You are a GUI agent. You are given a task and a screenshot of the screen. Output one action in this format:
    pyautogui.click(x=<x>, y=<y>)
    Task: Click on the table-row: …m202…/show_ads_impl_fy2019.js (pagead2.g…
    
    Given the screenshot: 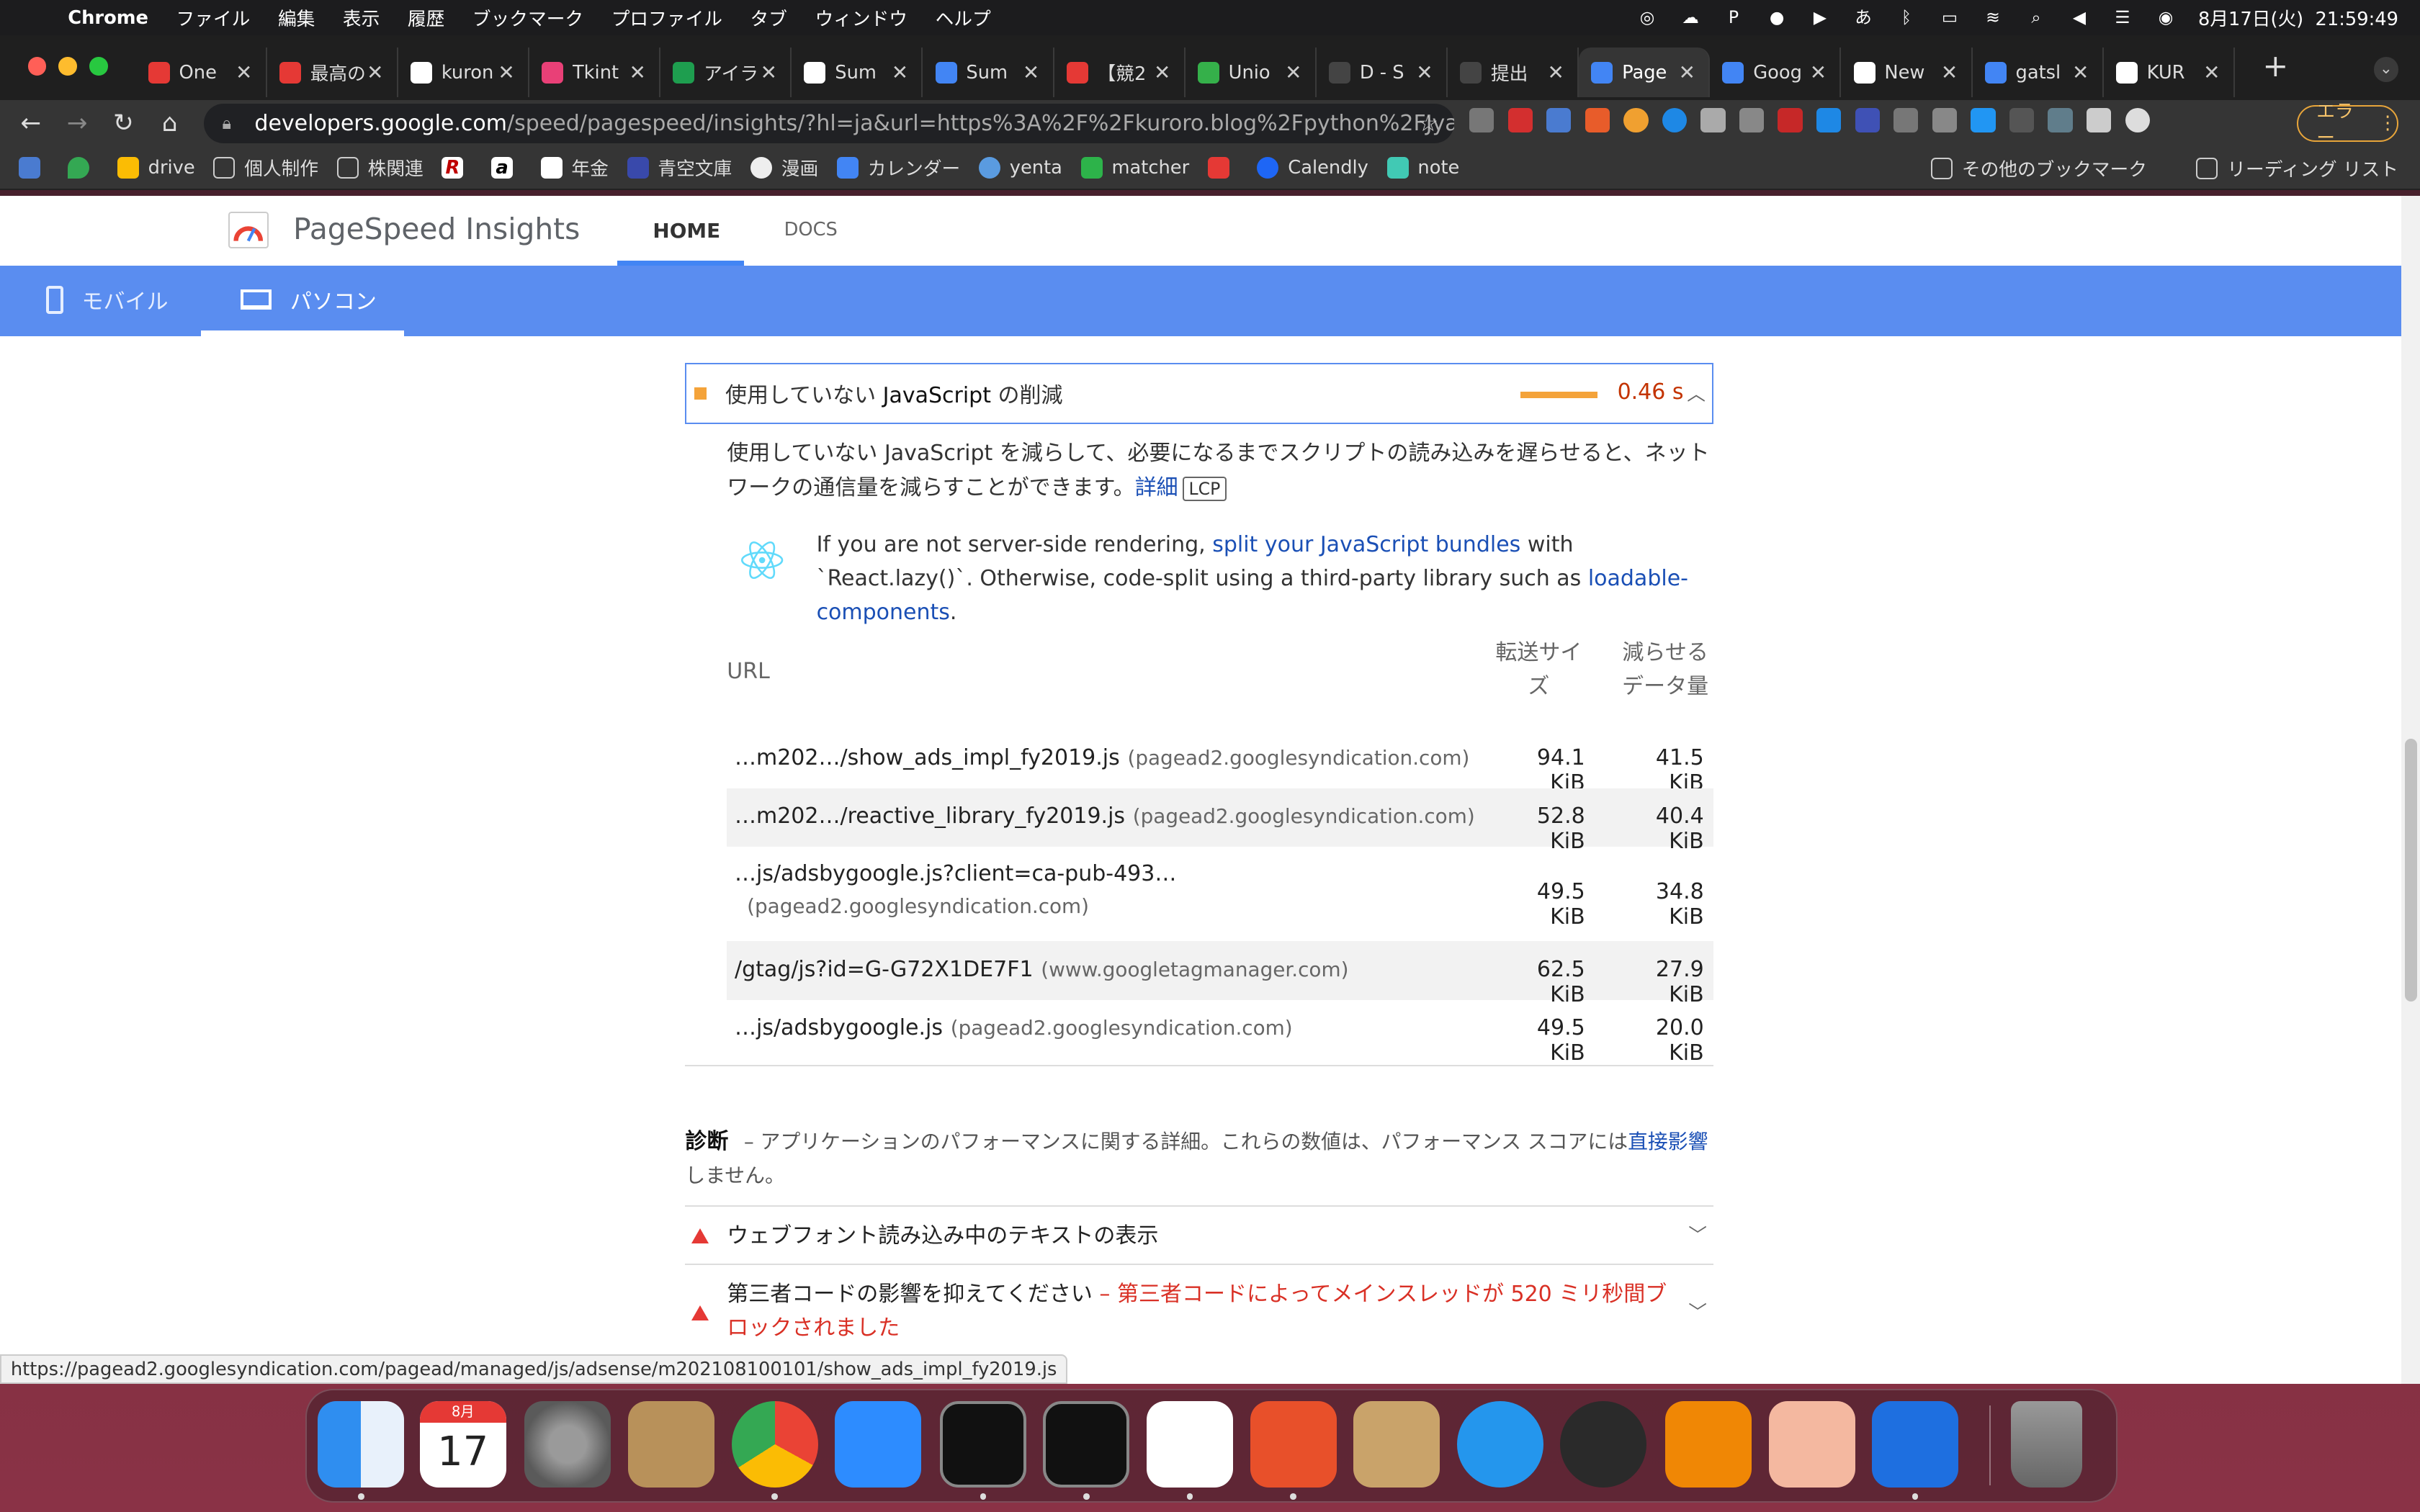 What is the action you would take?
    pyautogui.click(x=1220, y=763)
    